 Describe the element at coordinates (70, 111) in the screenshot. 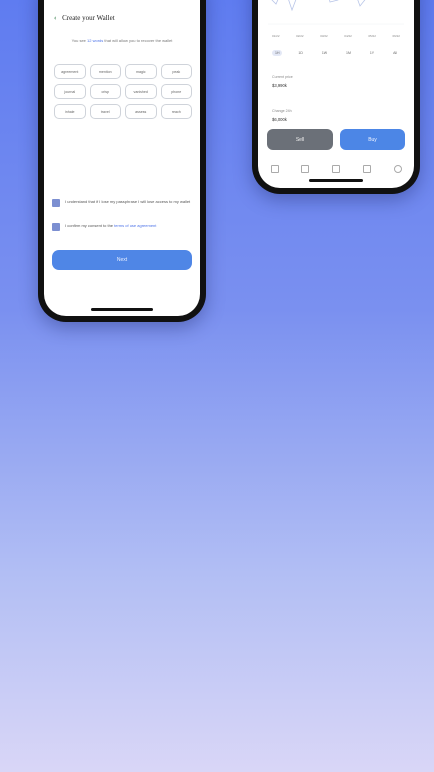

I see `seed-word: inhale` at that location.